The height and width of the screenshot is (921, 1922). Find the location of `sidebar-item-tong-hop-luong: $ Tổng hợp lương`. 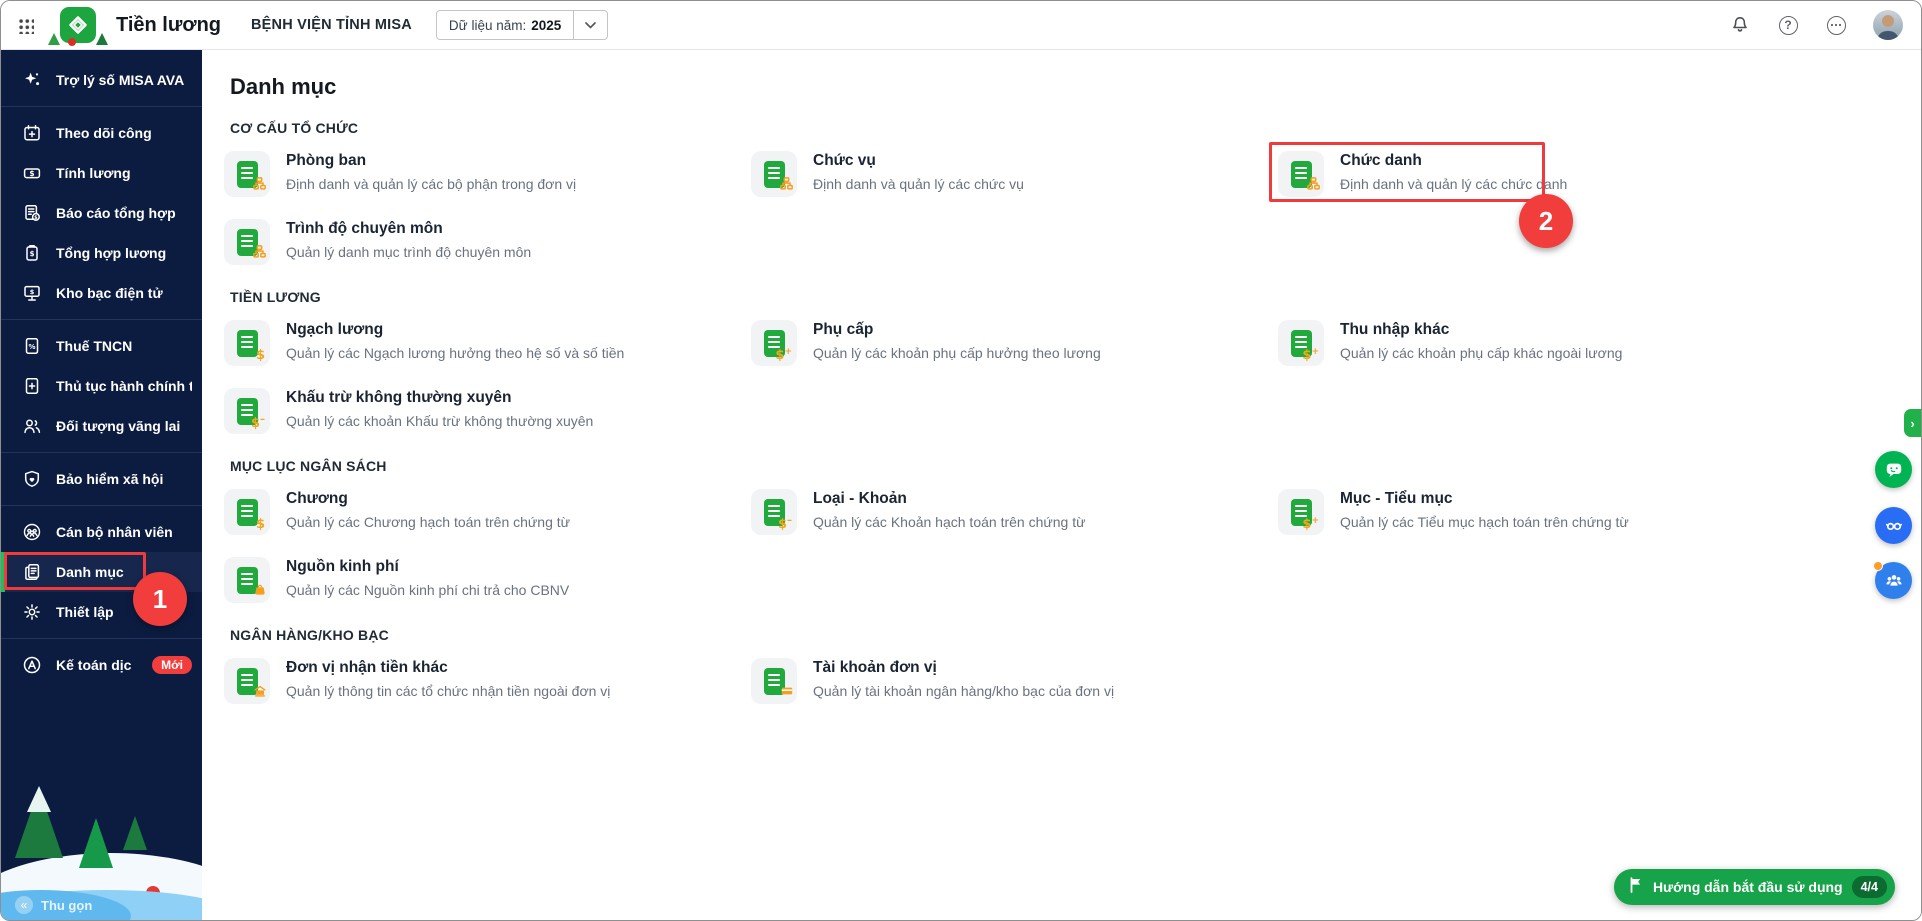

sidebar-item-tong-hop-luong: $ Tổng hợp lương is located at coordinates (101, 253).